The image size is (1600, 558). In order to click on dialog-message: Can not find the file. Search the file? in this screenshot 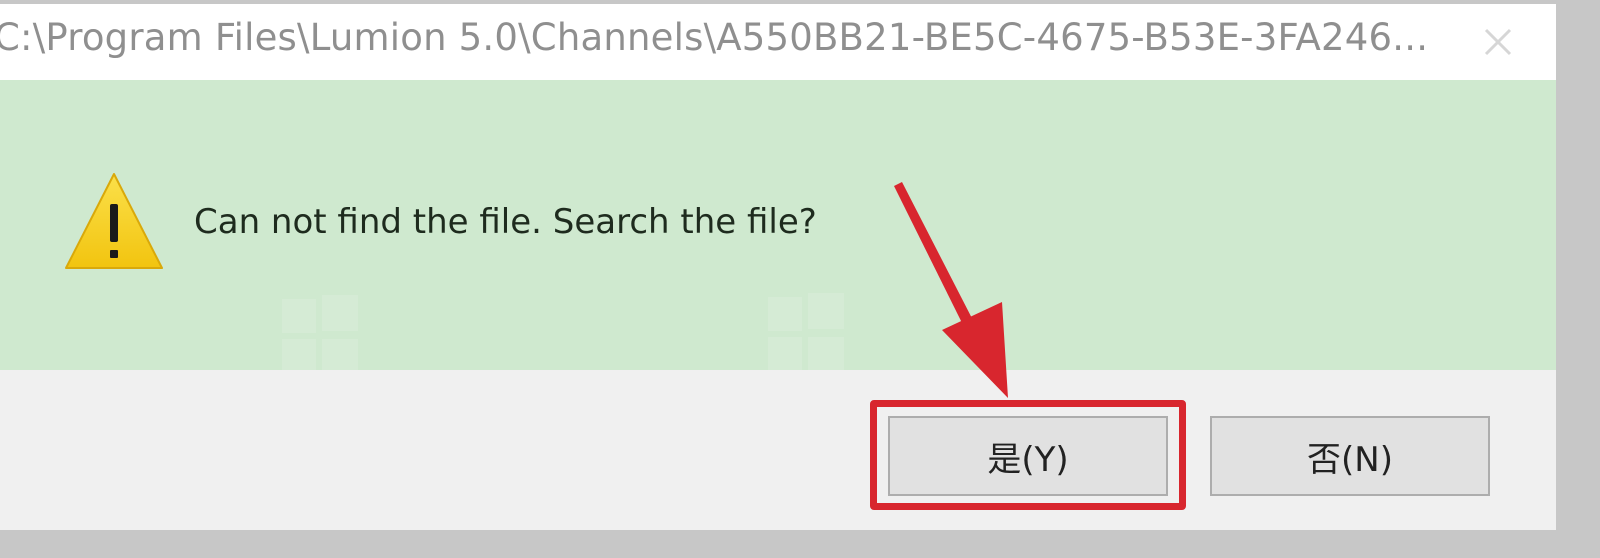, I will do `click(505, 222)`.